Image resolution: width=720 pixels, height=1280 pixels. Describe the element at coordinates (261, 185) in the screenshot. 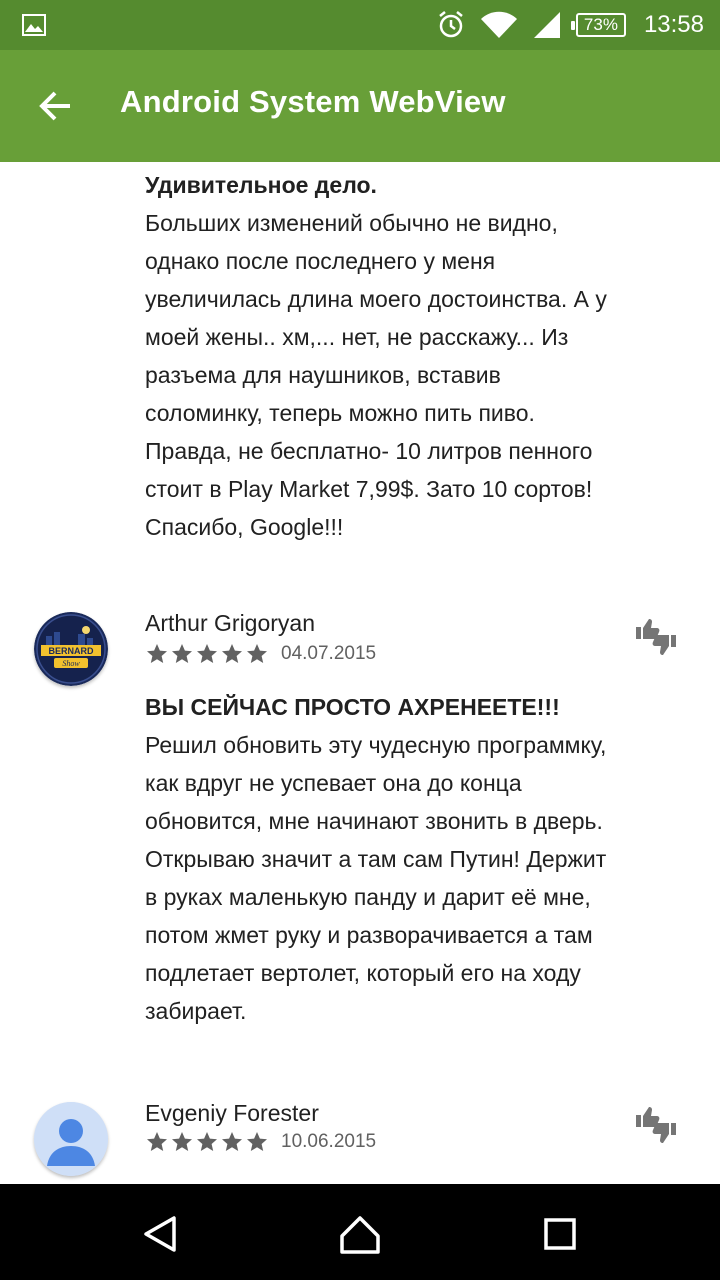

I see `review-title: Удивительное дело.` at that location.